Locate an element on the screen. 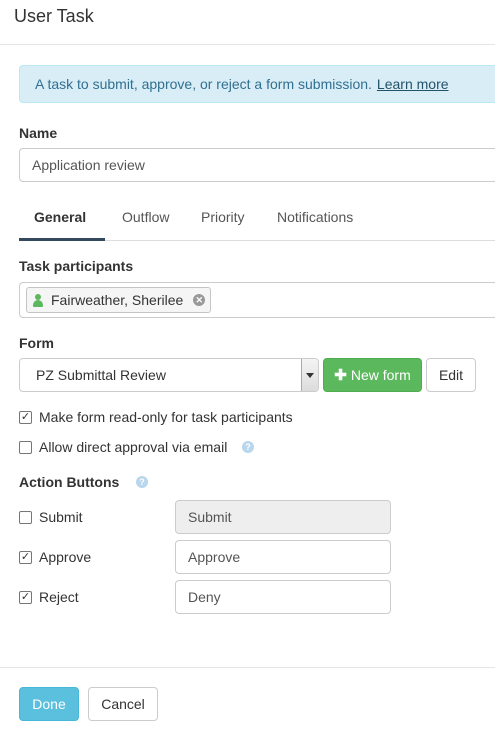  dialog-header: User Task is located at coordinates (247, 22).